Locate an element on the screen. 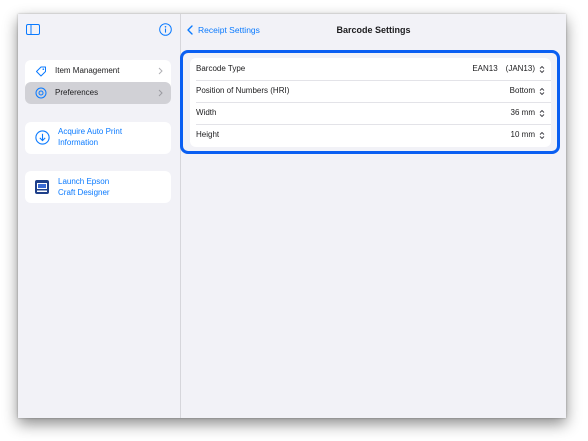 The image size is (588, 441). setting-label: Barcode Type is located at coordinates (221, 68).